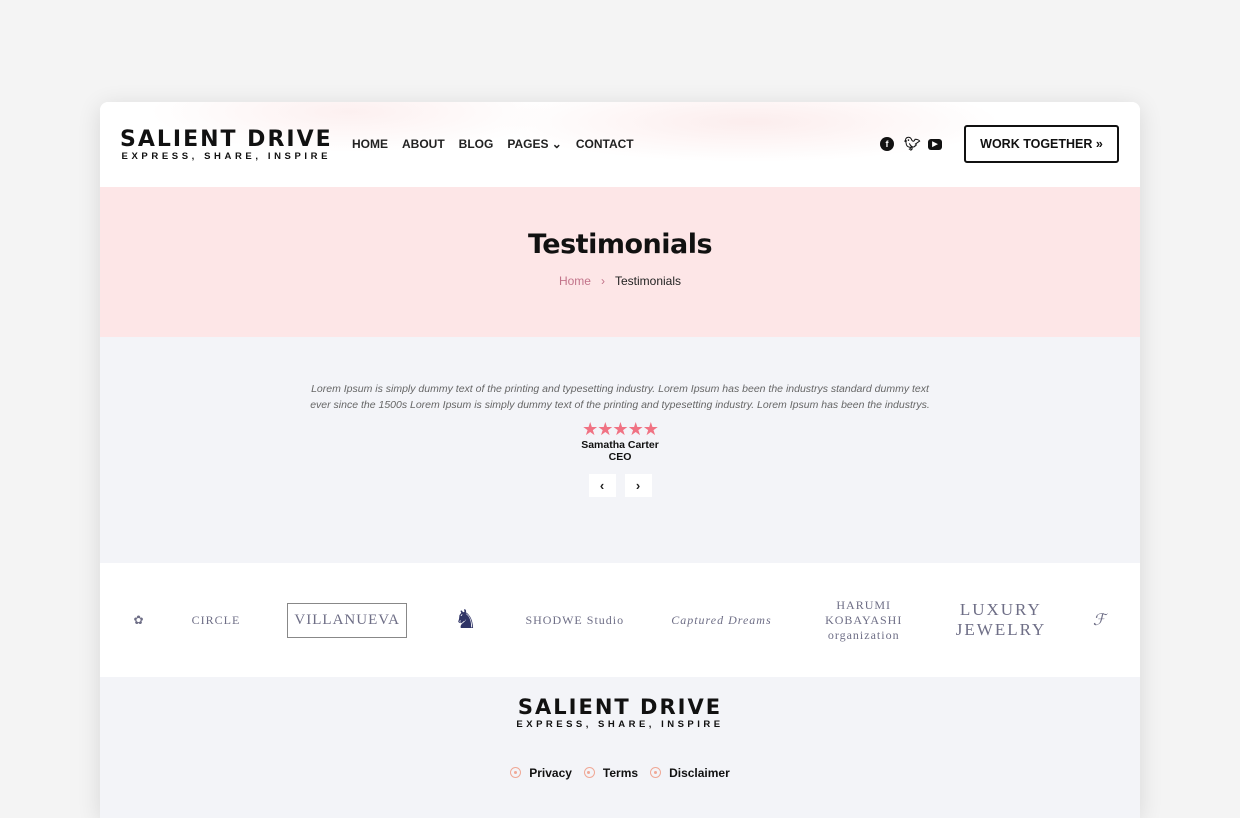 The height and width of the screenshot is (818, 1240). What do you see at coordinates (1001, 619) in the screenshot?
I see `logo-luxury: LUXURY JEWELRY` at bounding box center [1001, 619].